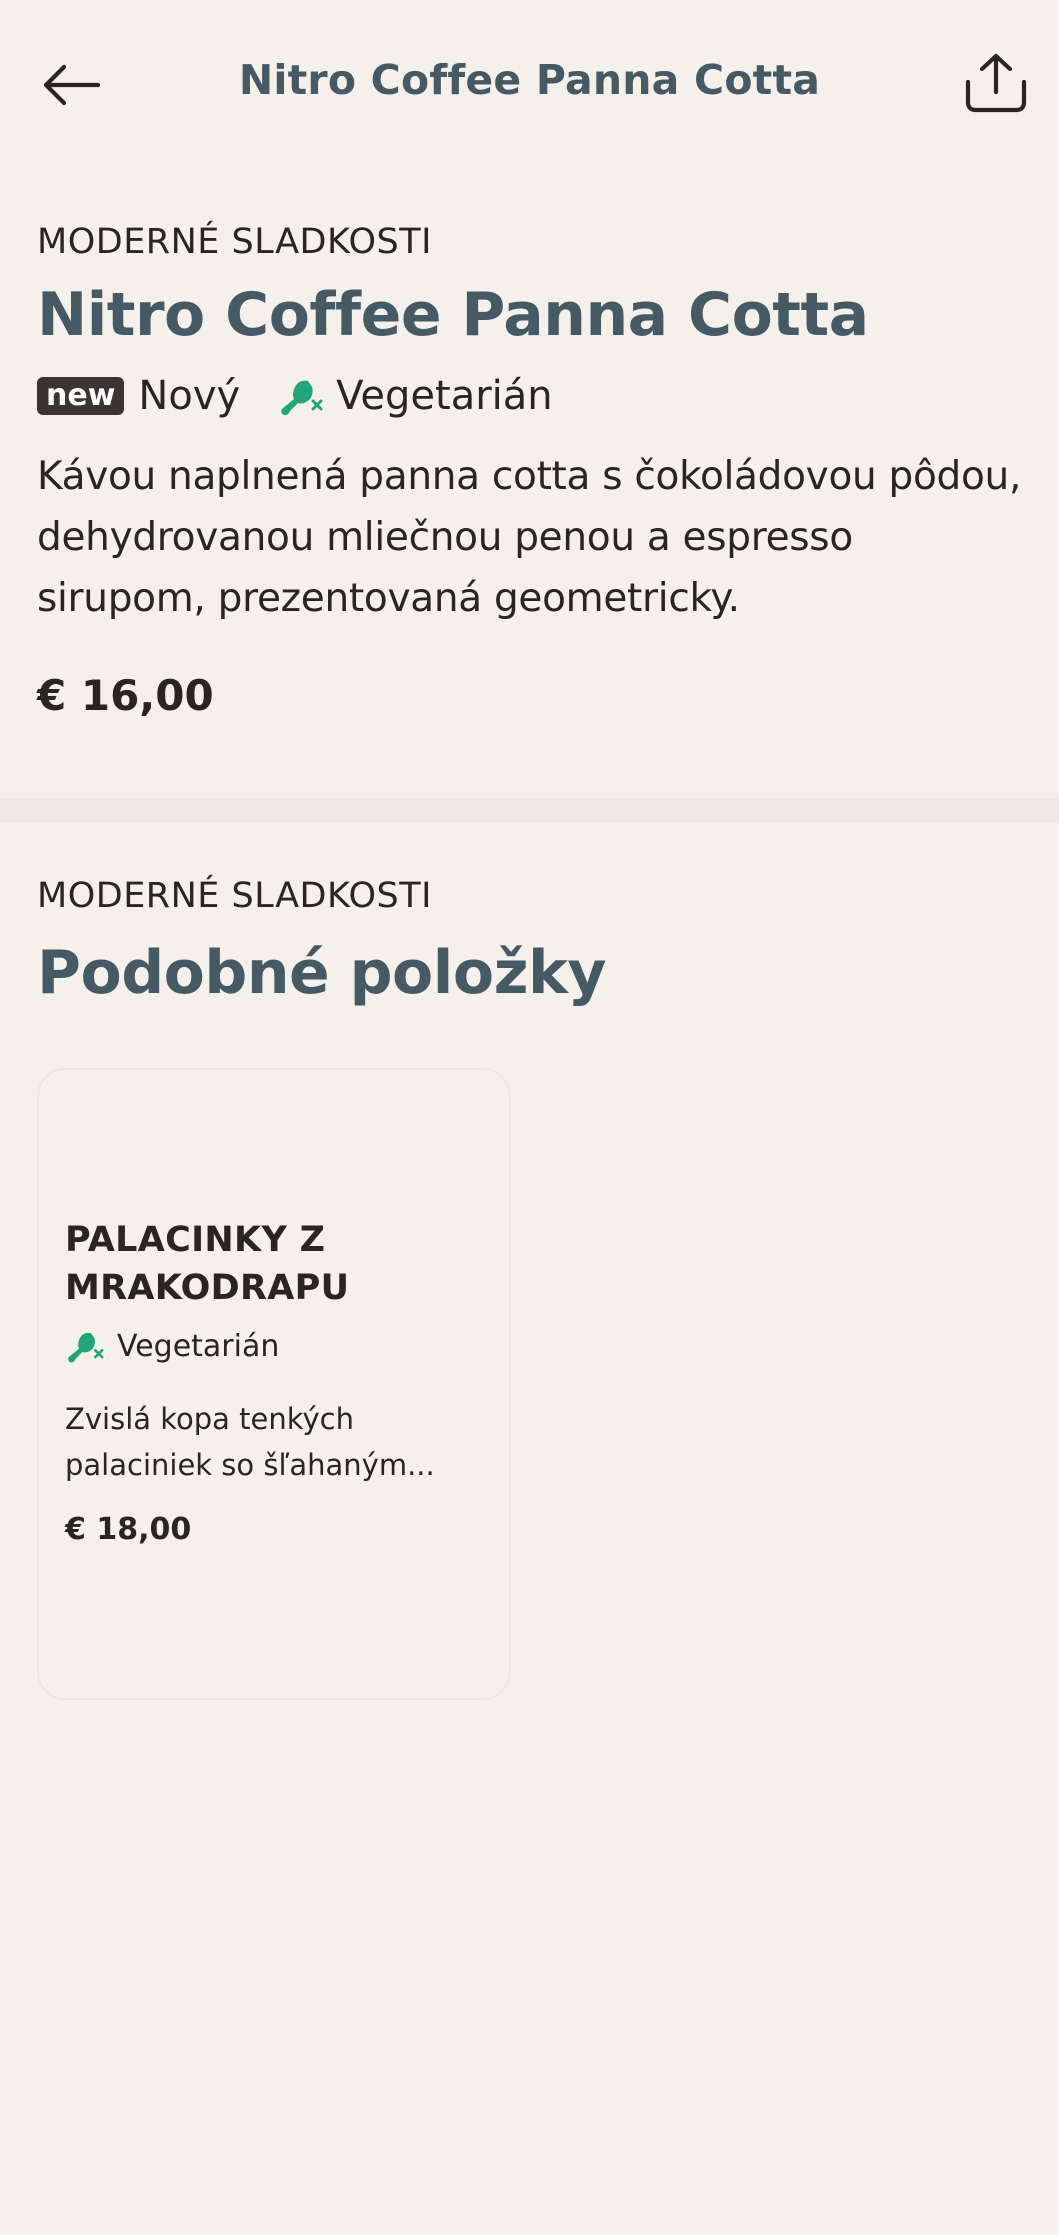  What do you see at coordinates (125, 695) in the screenshot?
I see `product-price: € 16,00` at bounding box center [125, 695].